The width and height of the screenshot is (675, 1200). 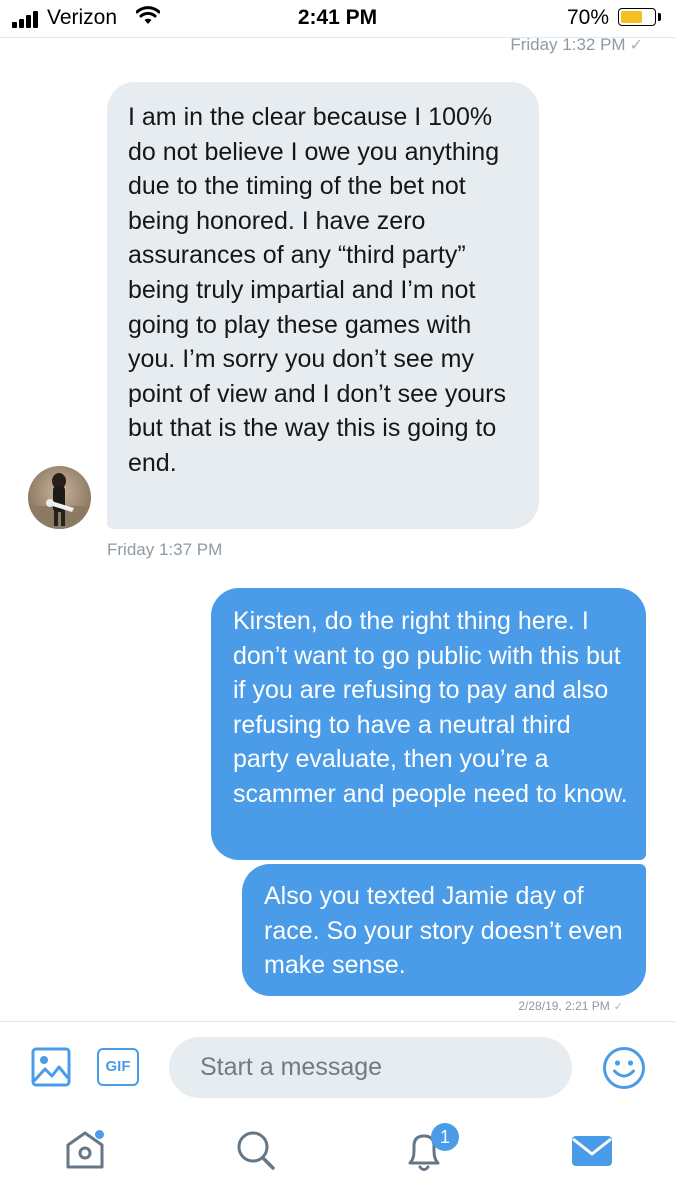 I want to click on message-timestamp: Friday 1:32 PM ✓, so click(x=576, y=45).